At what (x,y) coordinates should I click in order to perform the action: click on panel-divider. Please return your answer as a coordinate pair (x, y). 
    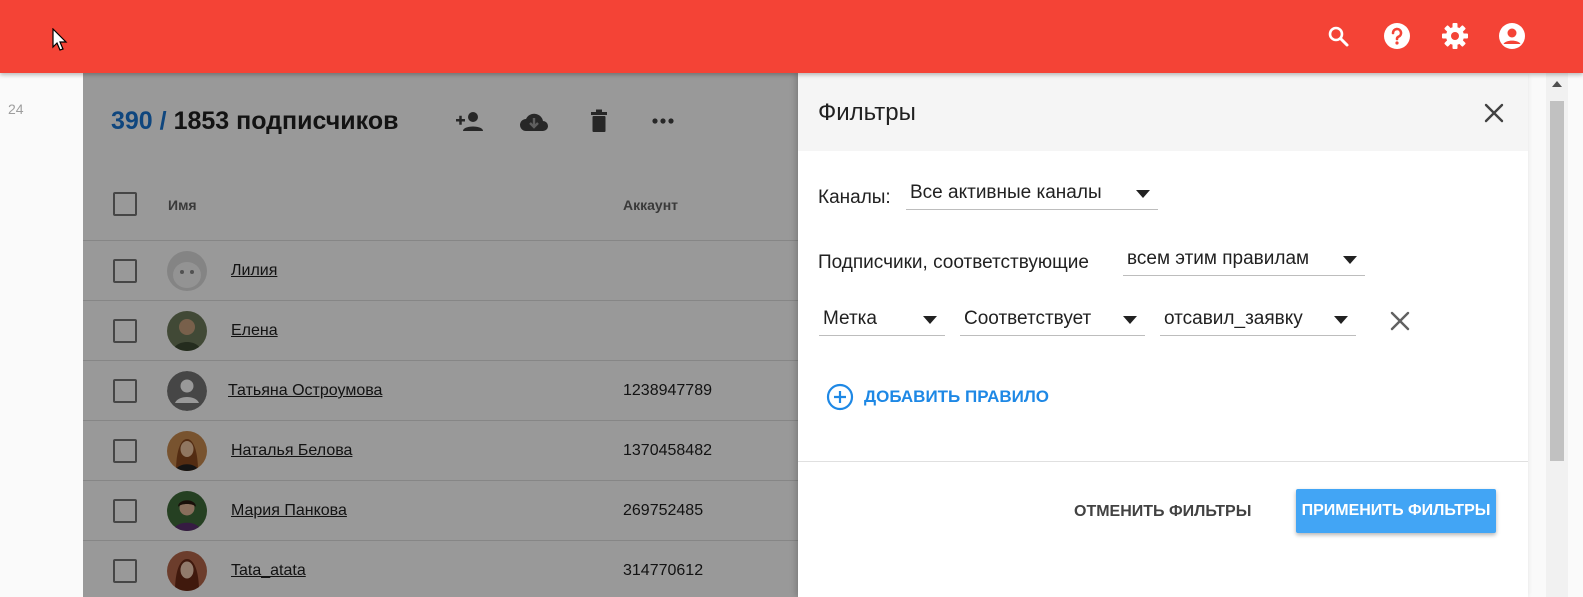
    Looking at the image, I should click on (1163, 461).